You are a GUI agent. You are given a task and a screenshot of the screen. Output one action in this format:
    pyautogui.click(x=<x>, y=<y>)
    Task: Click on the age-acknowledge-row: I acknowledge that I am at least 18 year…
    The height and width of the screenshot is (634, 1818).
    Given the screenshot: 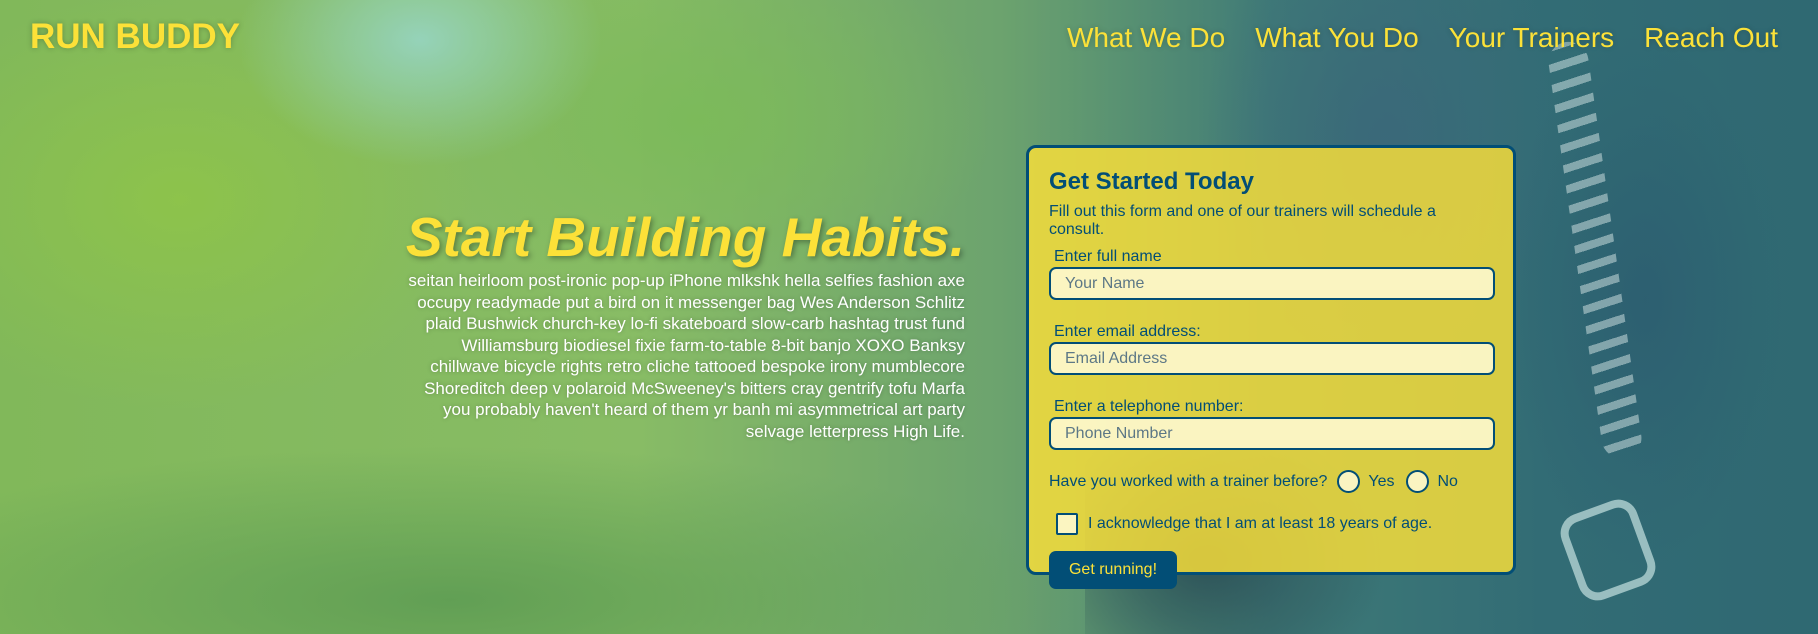 What is the action you would take?
    pyautogui.click(x=1274, y=524)
    